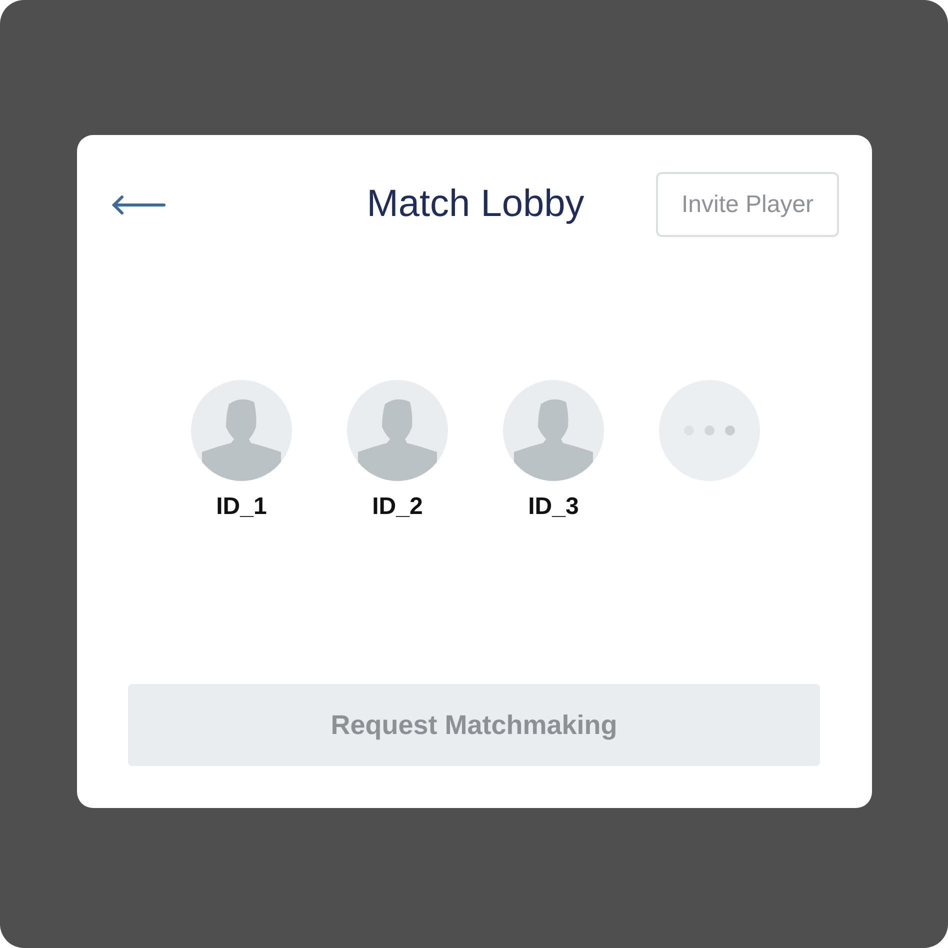 The image size is (948, 948). I want to click on window-title: Match Lobby, so click(475, 204).